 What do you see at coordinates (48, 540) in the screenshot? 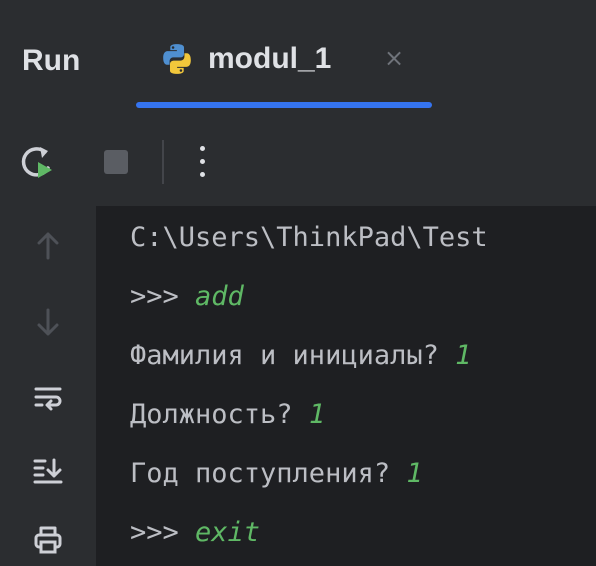
I see `print-icon` at bounding box center [48, 540].